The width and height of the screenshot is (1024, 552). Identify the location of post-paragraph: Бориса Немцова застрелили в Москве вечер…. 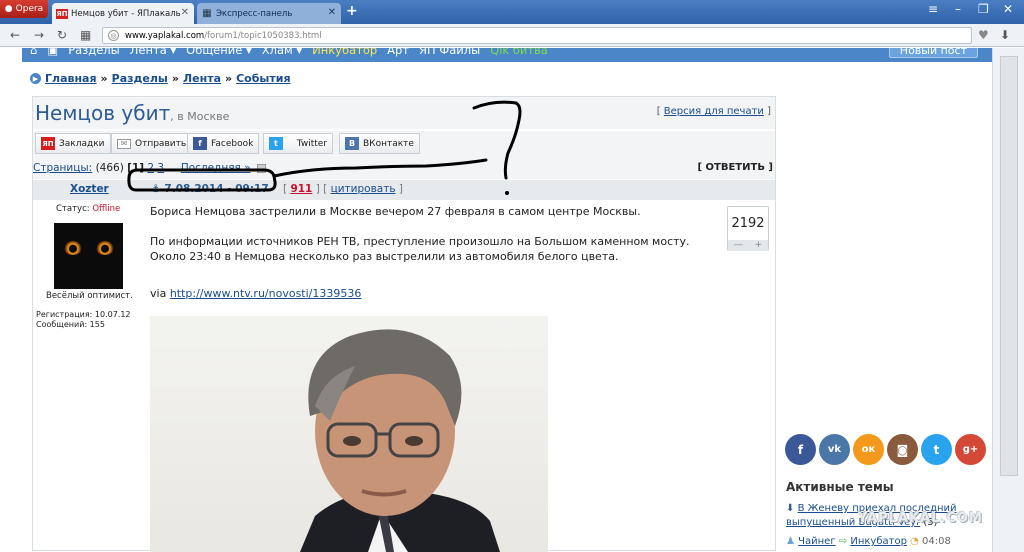
(395, 211).